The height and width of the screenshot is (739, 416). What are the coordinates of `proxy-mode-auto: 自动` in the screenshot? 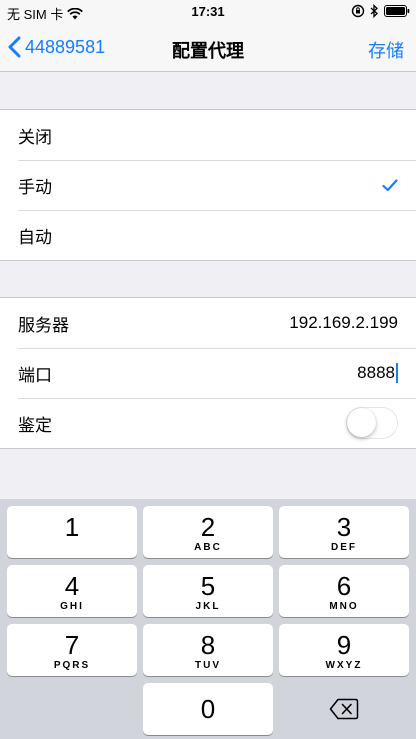 It's located at (208, 235).